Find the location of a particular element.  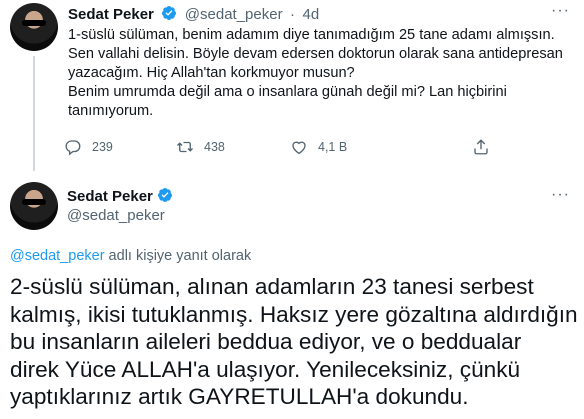

retweet-icon is located at coordinates (185, 147).